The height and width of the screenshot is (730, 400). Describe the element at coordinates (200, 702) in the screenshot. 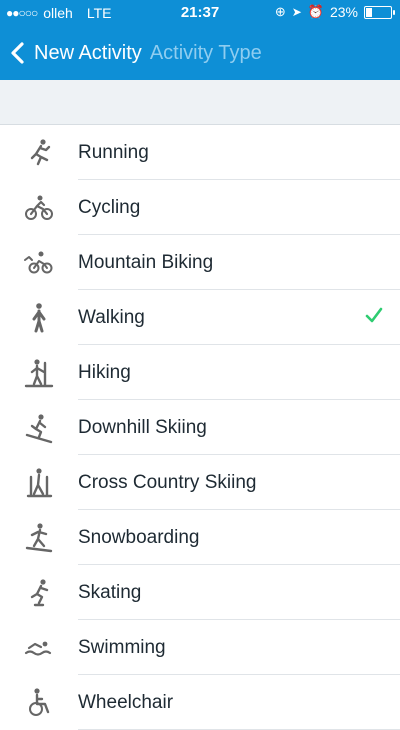

I see `activity-row-wheelchair: Wheelchair` at that location.